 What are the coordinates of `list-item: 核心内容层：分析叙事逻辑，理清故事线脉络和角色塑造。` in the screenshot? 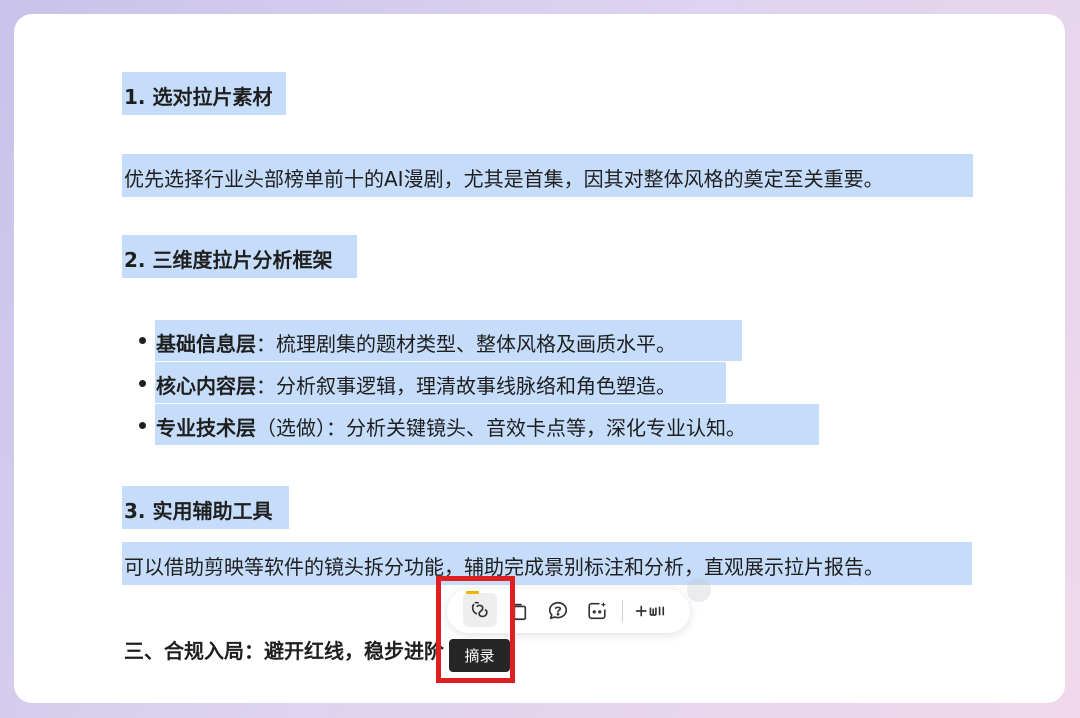 It's located at (416, 384).